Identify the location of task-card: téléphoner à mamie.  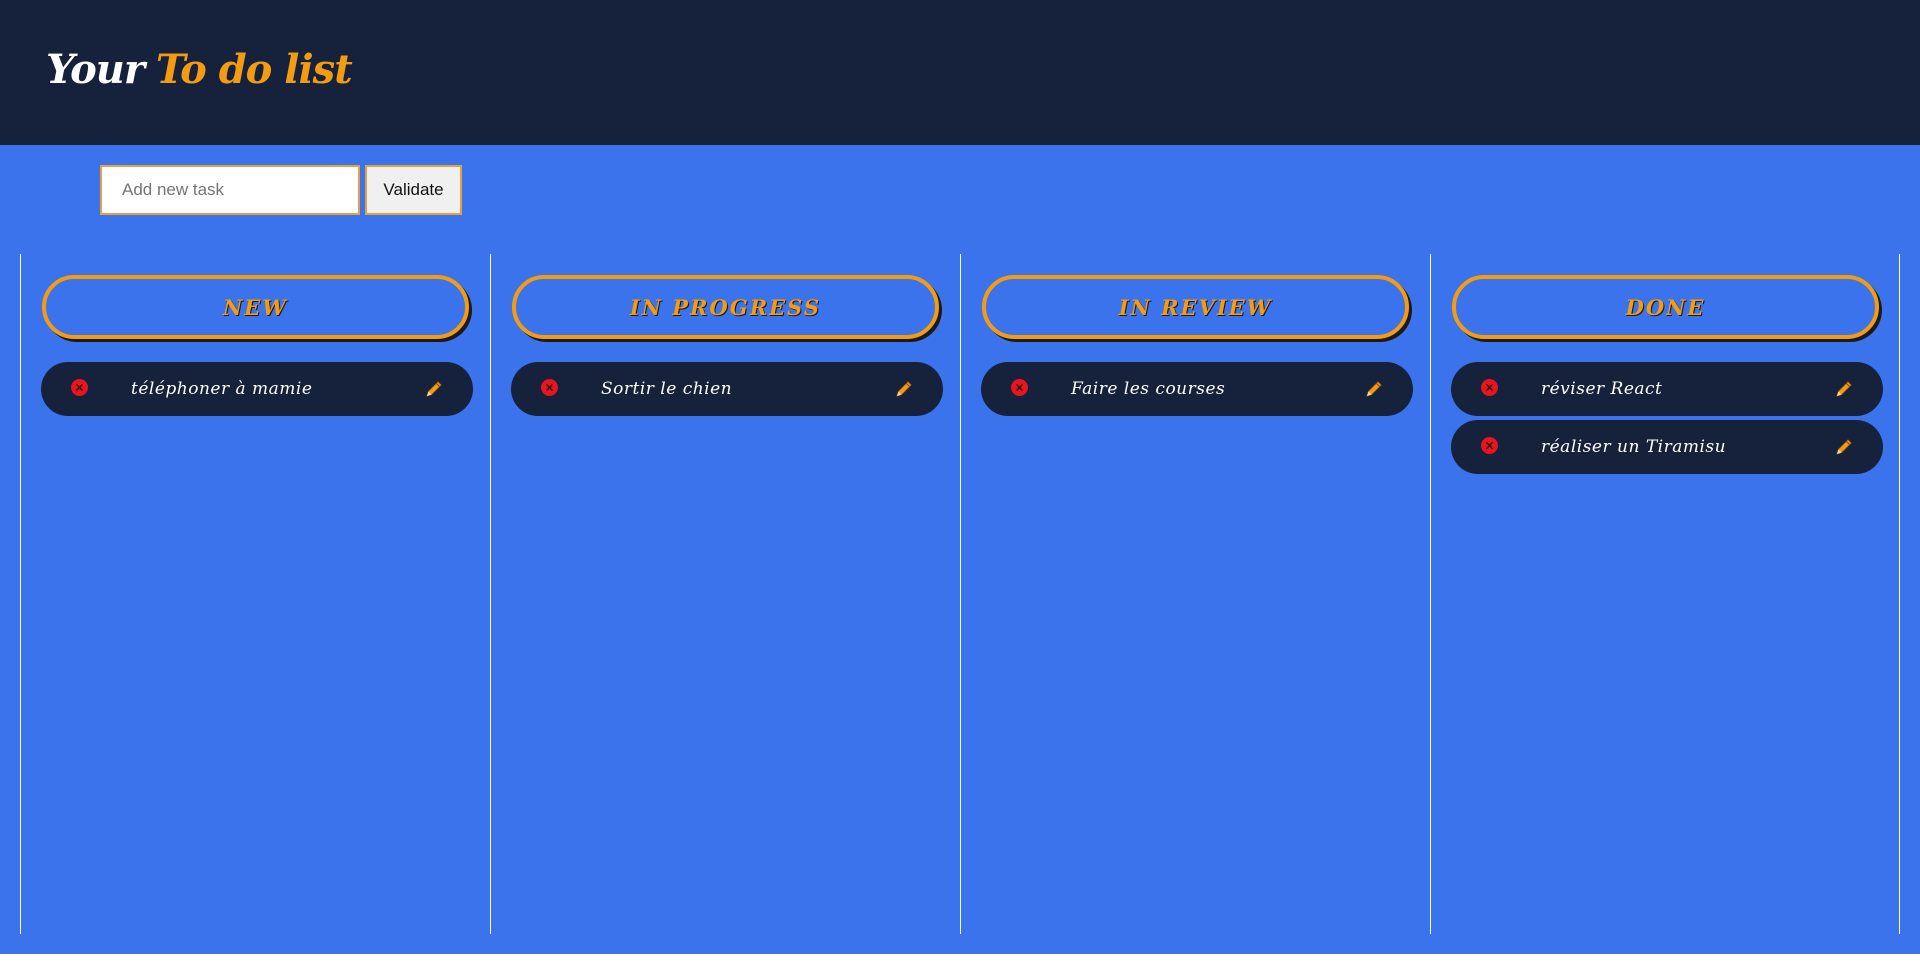
(257, 389).